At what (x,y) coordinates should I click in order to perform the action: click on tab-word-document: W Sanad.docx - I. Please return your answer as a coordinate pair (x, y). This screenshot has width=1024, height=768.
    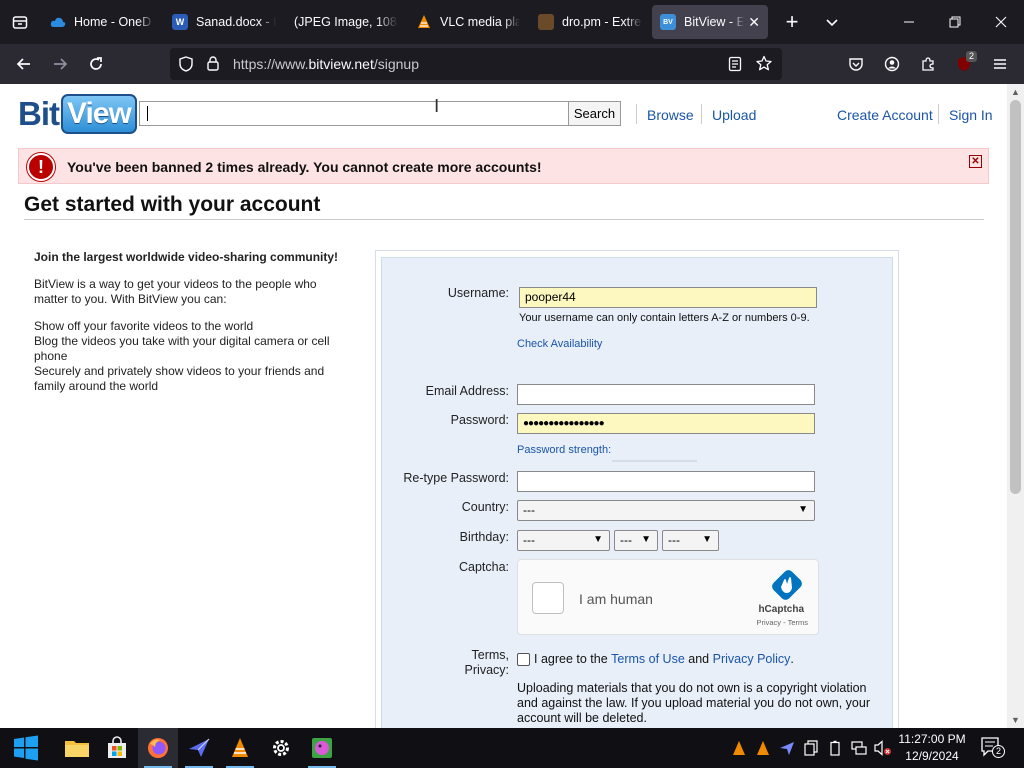
    Looking at the image, I should click on (224, 22).